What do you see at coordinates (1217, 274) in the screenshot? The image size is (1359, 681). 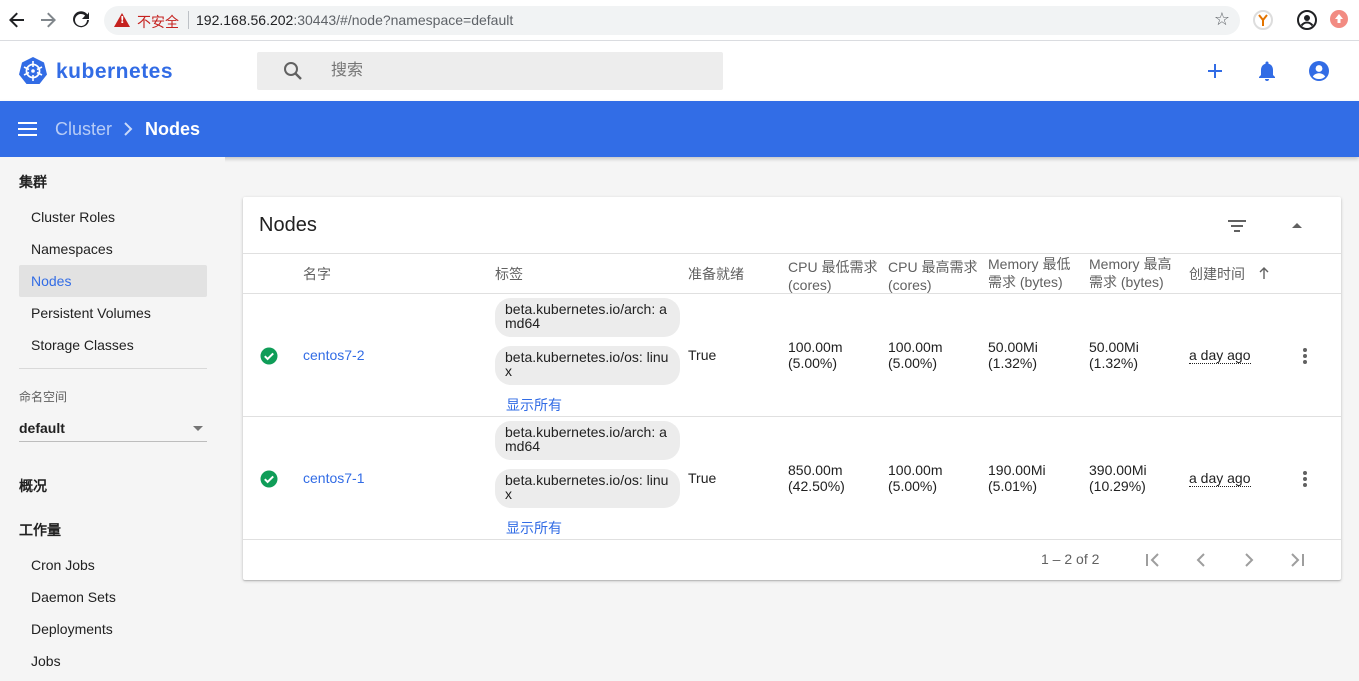 I see `column-header-created: 创建时间` at bounding box center [1217, 274].